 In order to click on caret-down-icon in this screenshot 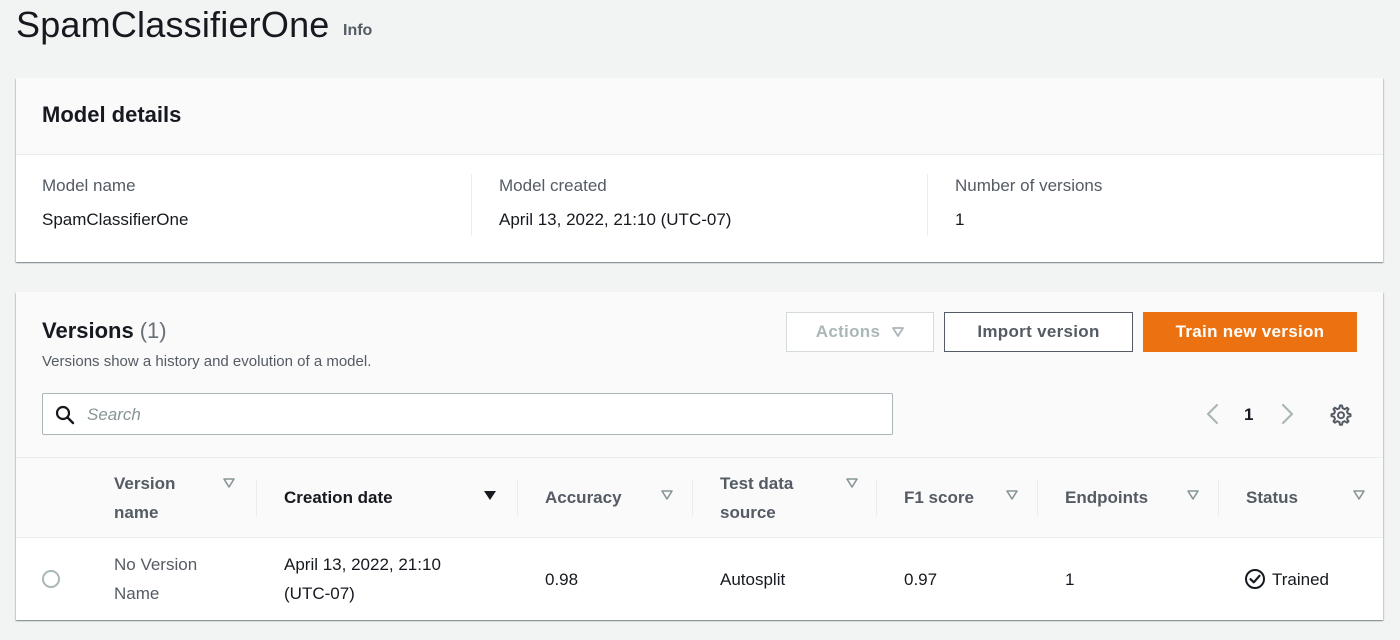, I will do `click(898, 332)`.